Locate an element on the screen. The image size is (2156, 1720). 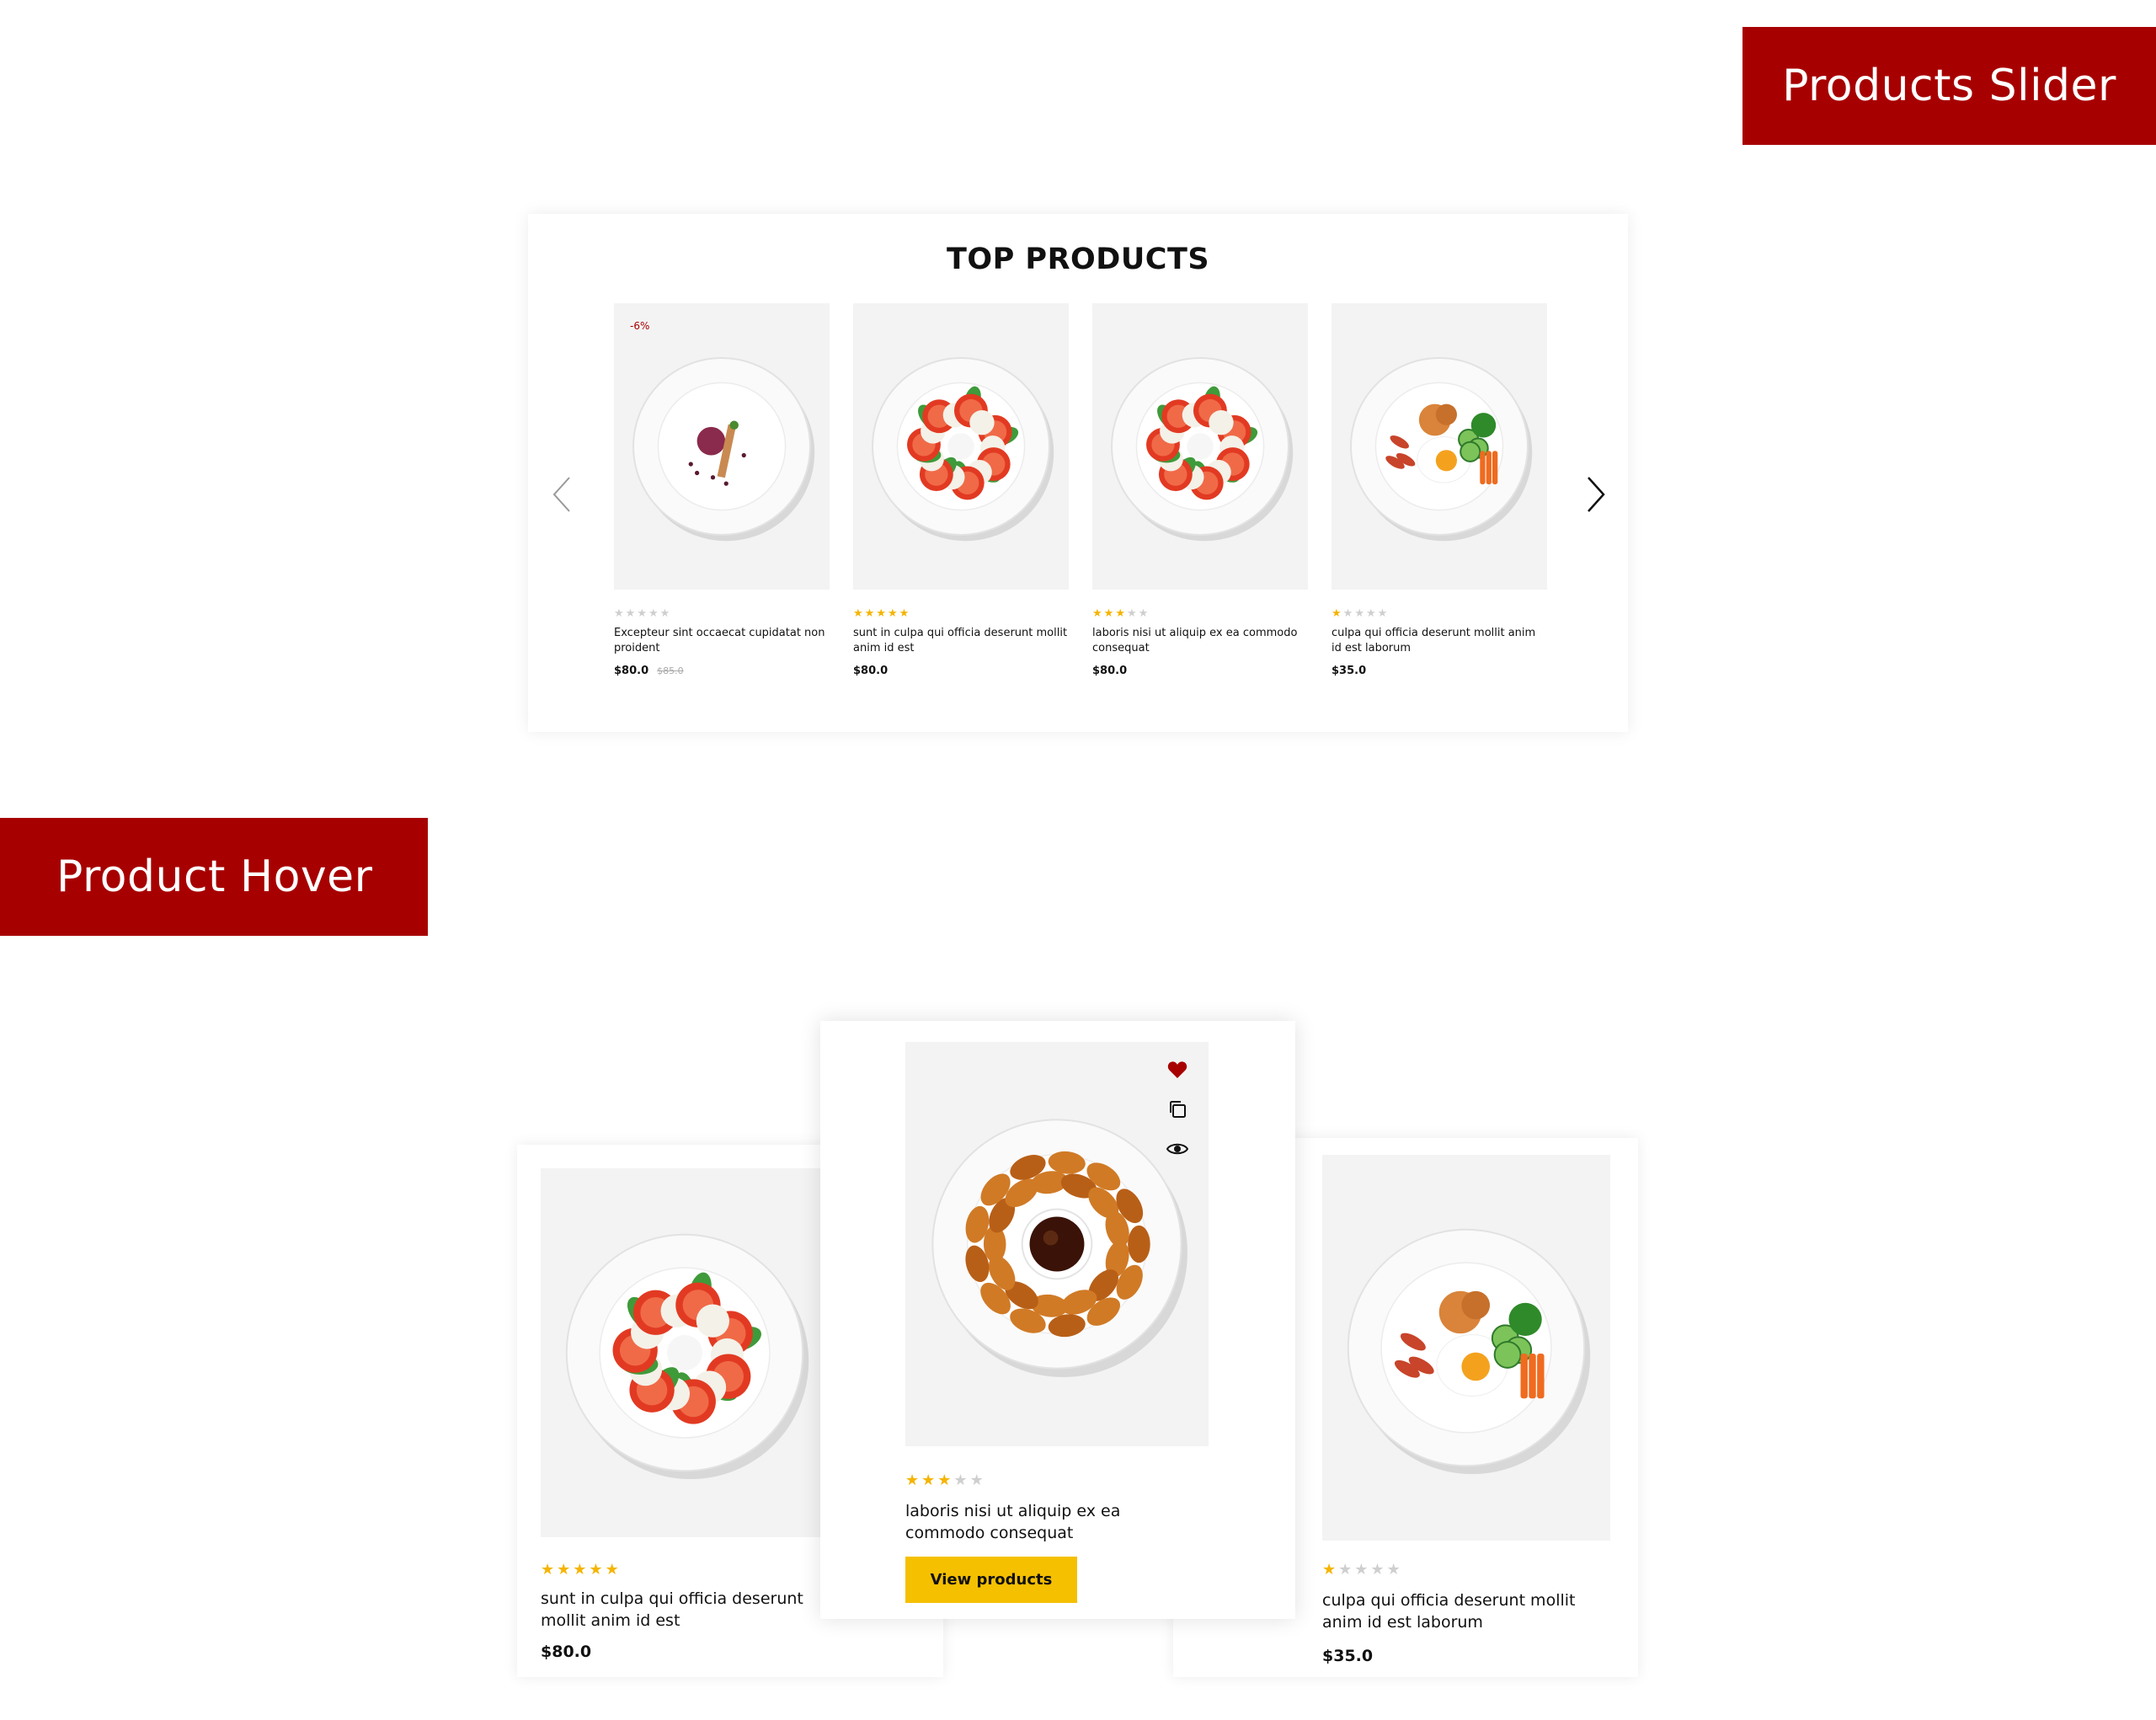
products-slider-banner: Products Slider is located at coordinates (1949, 86).